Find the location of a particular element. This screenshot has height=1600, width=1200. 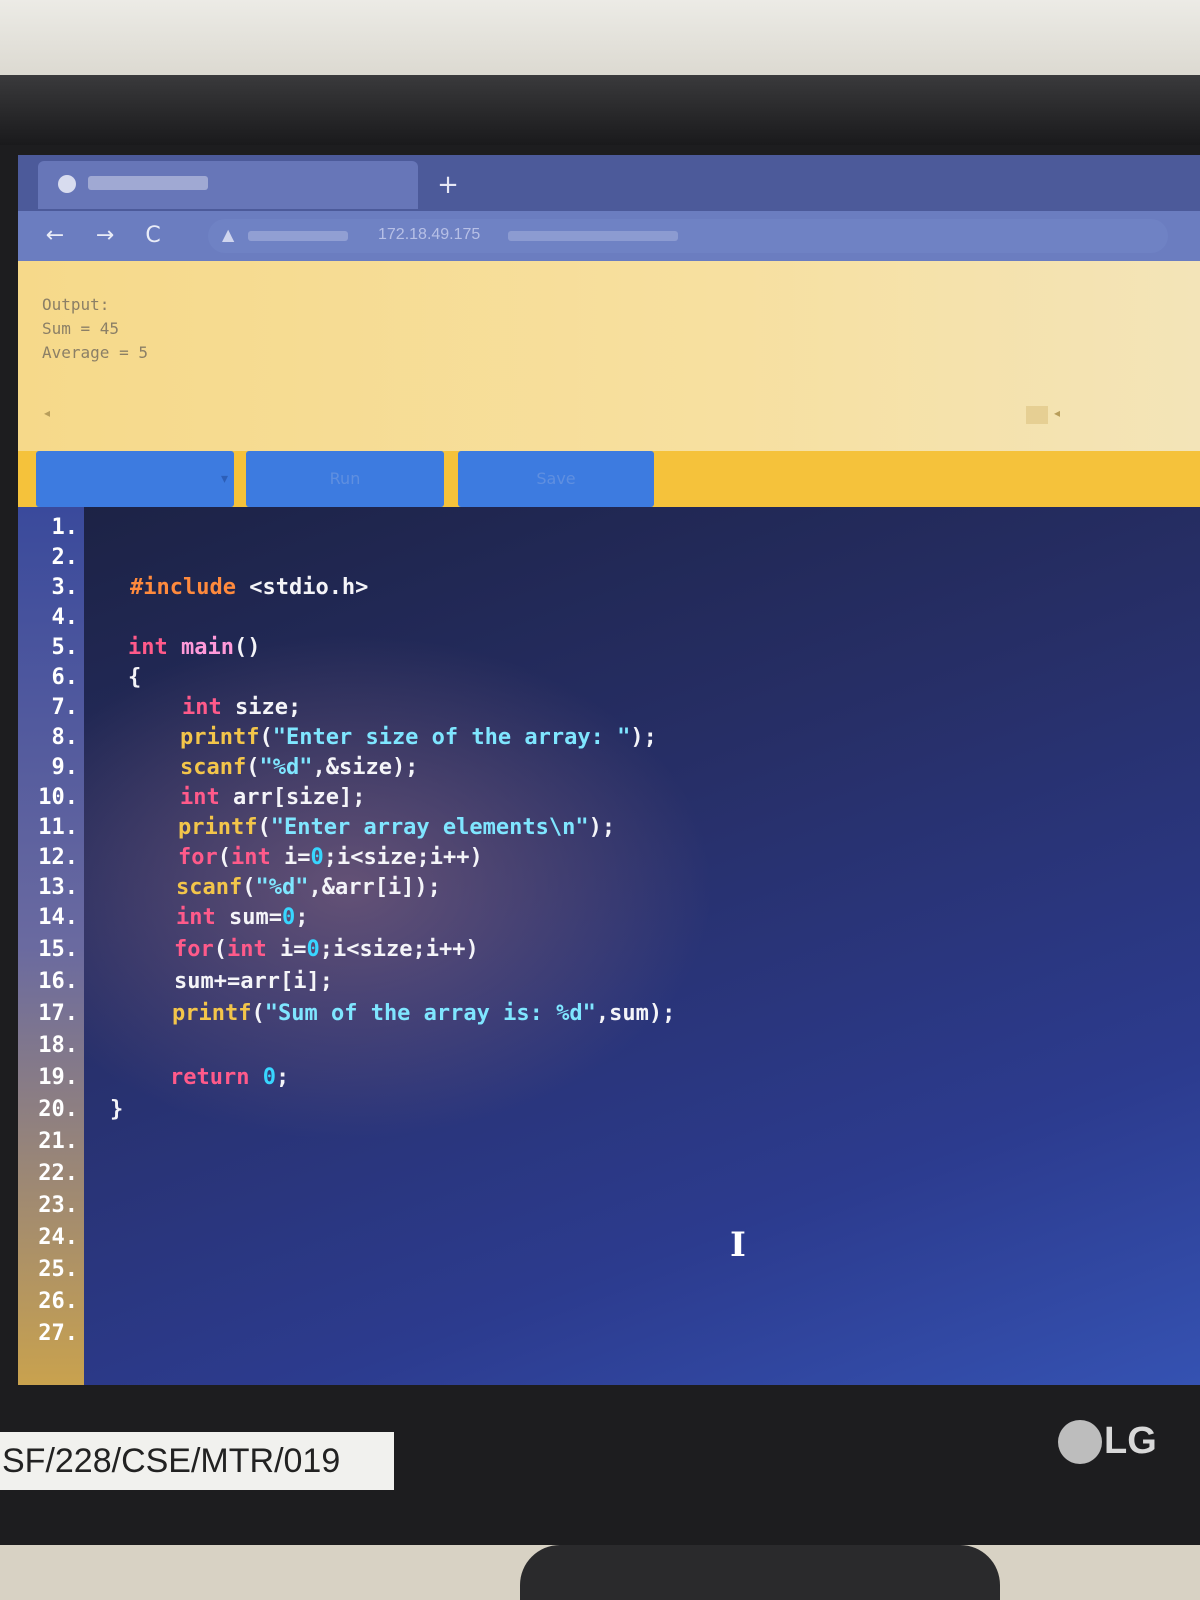

language-select: ▾ is located at coordinates (135, 479).